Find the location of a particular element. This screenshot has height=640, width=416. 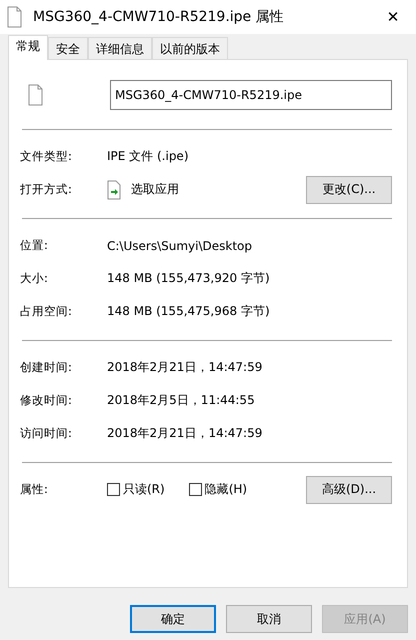

close-button: ✕ is located at coordinates (393, 17).